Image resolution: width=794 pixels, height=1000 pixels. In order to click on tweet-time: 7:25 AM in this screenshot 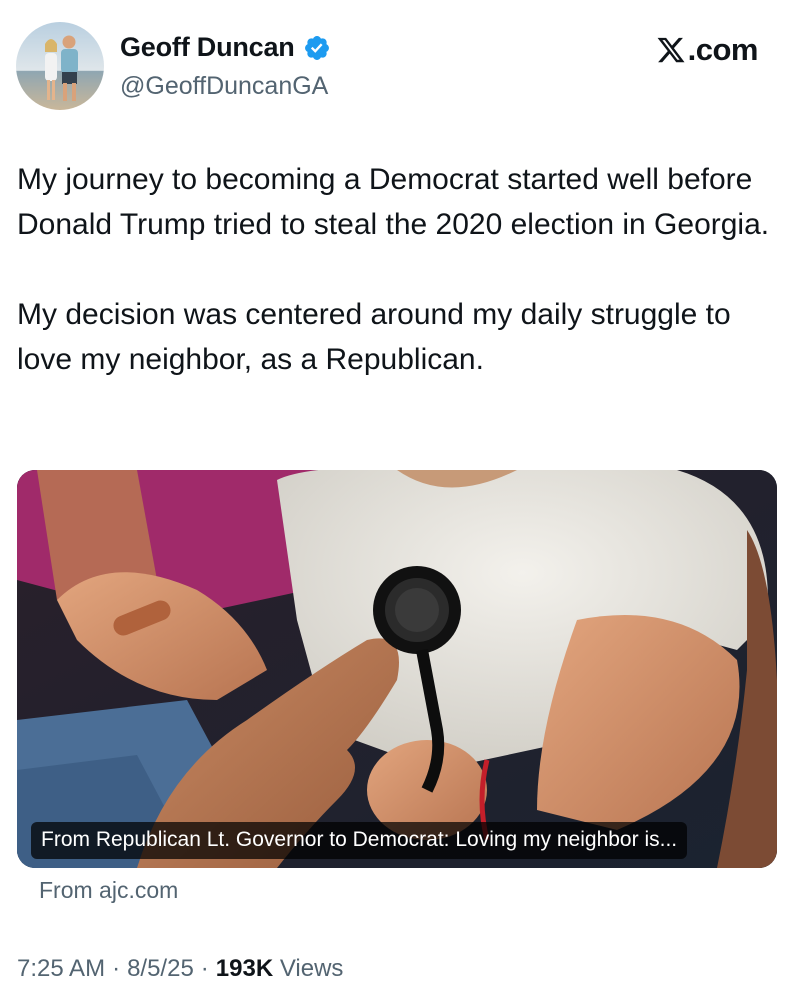, I will do `click(61, 969)`.